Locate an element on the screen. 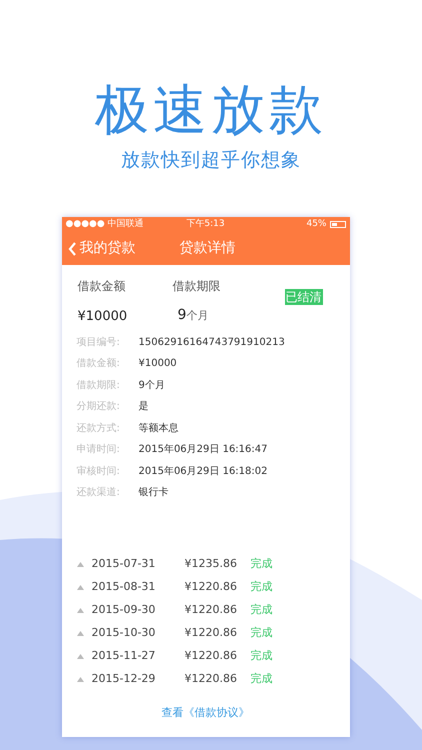  carrier-text: ●●●●● 中国联通 is located at coordinates (105, 224).